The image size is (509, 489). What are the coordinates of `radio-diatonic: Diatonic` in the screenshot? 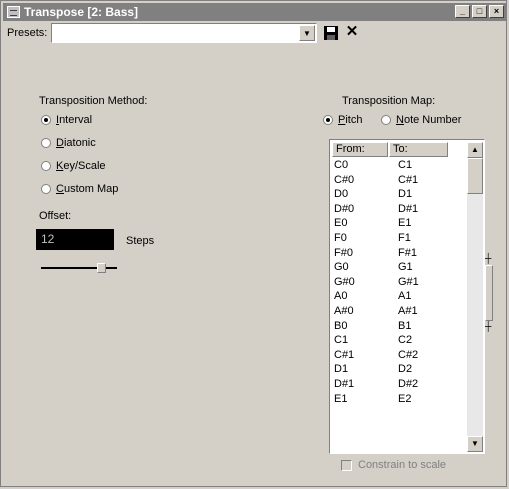 It's located at (68, 143).